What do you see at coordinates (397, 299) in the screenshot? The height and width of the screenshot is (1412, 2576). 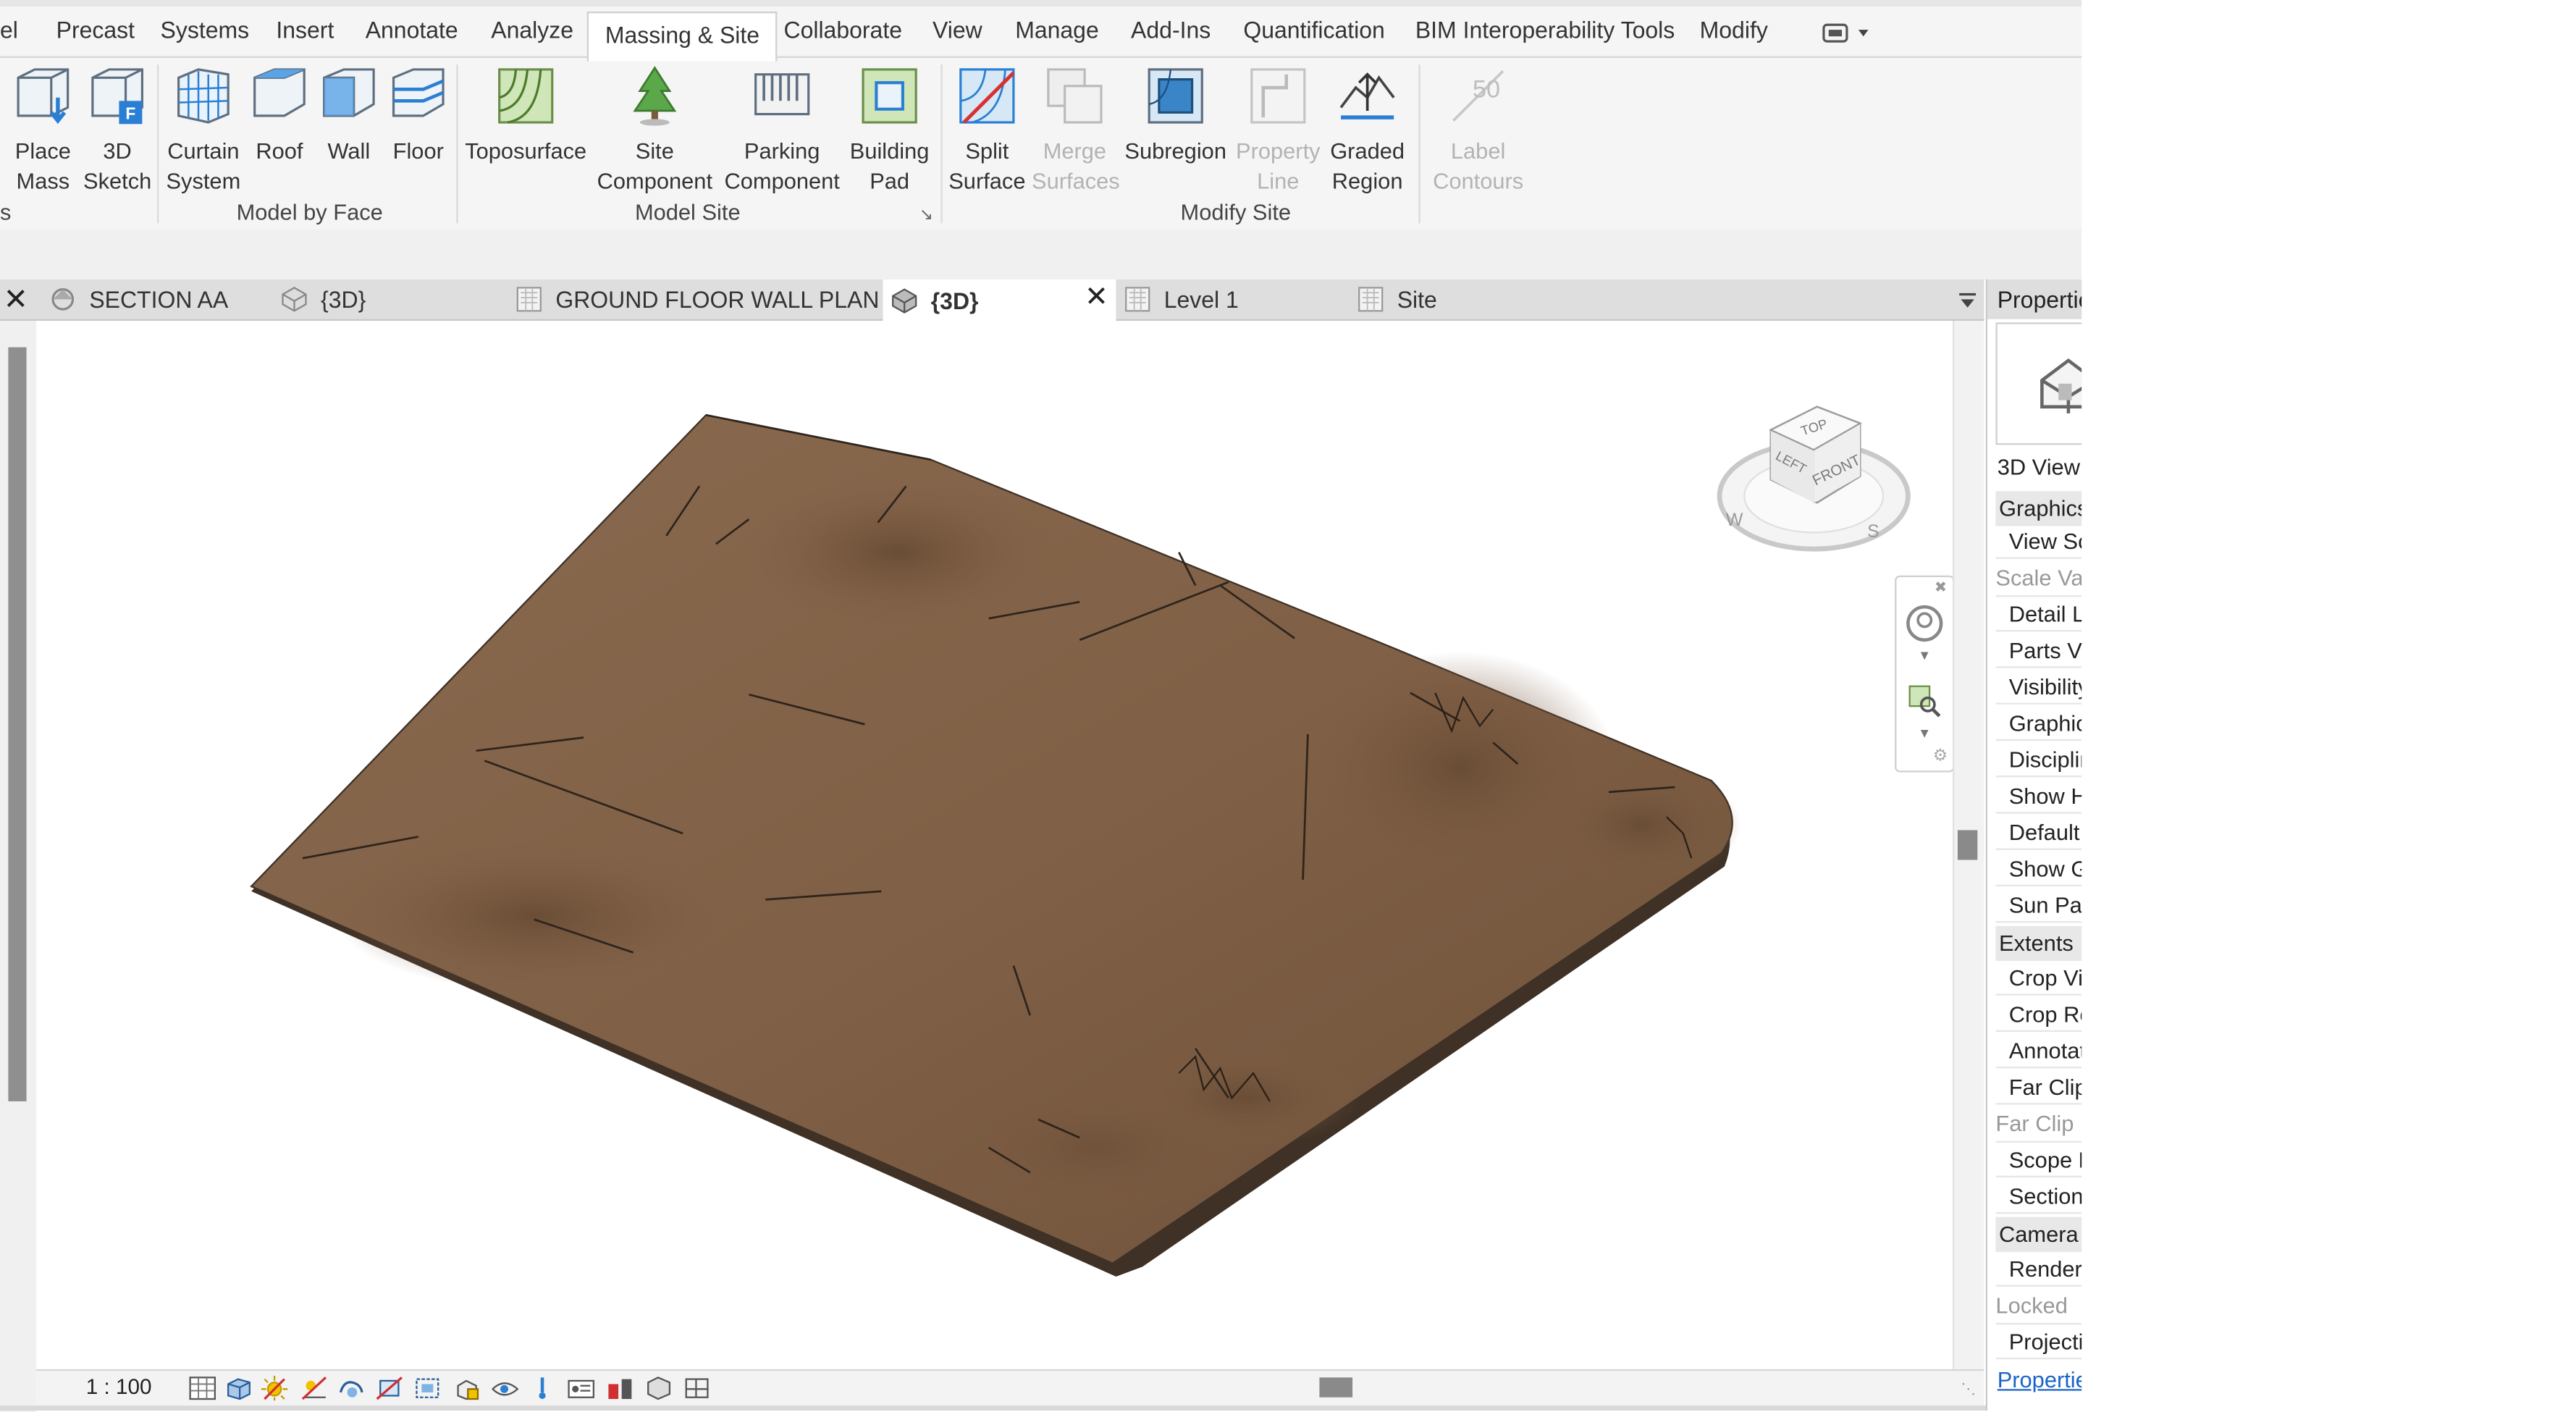 I see `view-tab-3d: {3D}` at bounding box center [397, 299].